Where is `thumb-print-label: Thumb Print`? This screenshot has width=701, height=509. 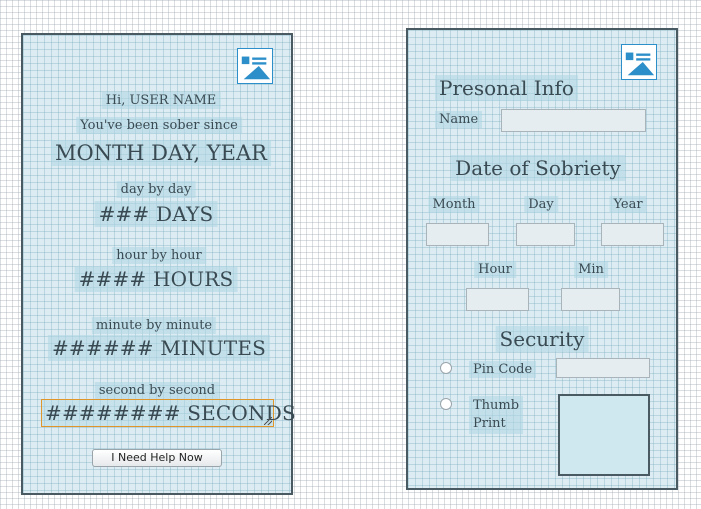
thumb-print-label: Thumb Print is located at coordinates (496, 415).